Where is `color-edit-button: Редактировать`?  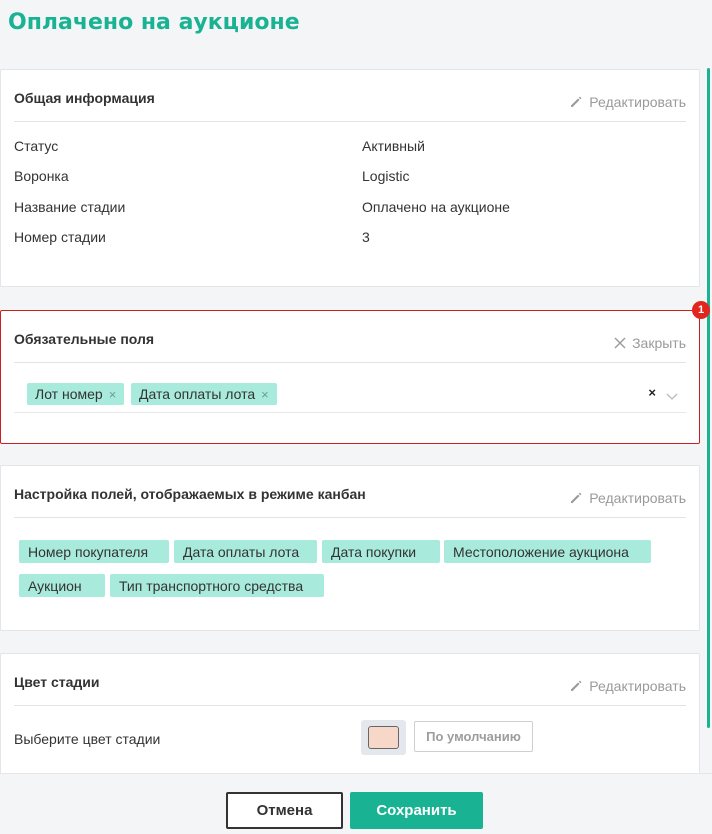
color-edit-button: Редактировать is located at coordinates (627, 686).